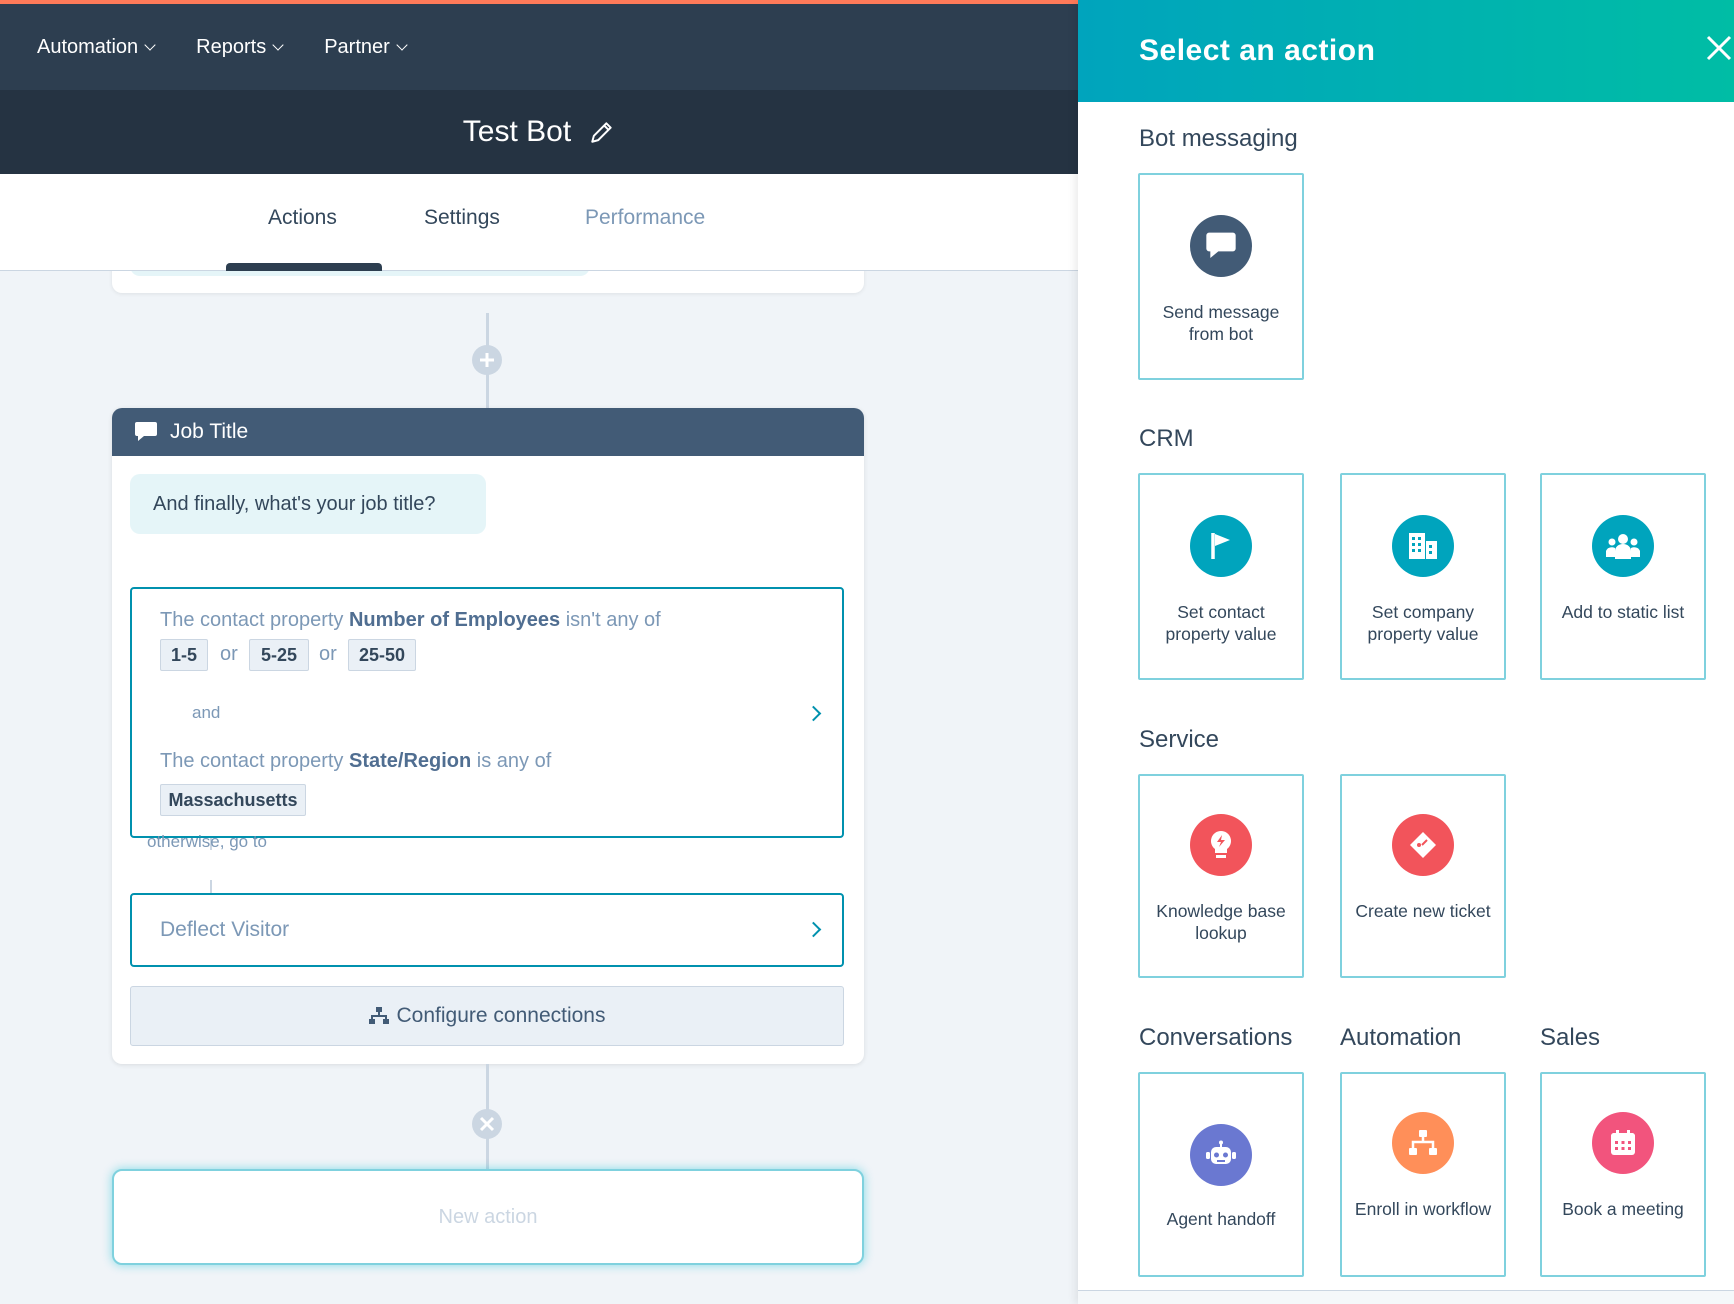 The width and height of the screenshot is (1734, 1304). I want to click on tile-label: Send message from bot, so click(1221, 323).